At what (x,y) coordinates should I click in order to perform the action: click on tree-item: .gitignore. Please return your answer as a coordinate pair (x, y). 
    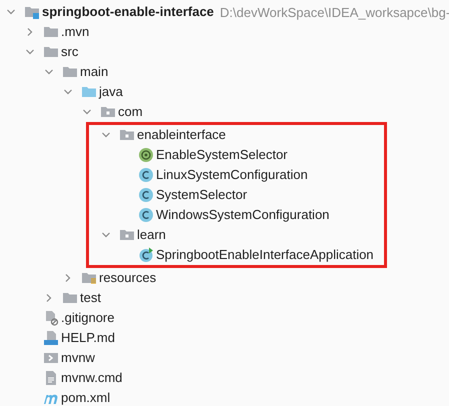
    Looking at the image, I should click on (87, 318).